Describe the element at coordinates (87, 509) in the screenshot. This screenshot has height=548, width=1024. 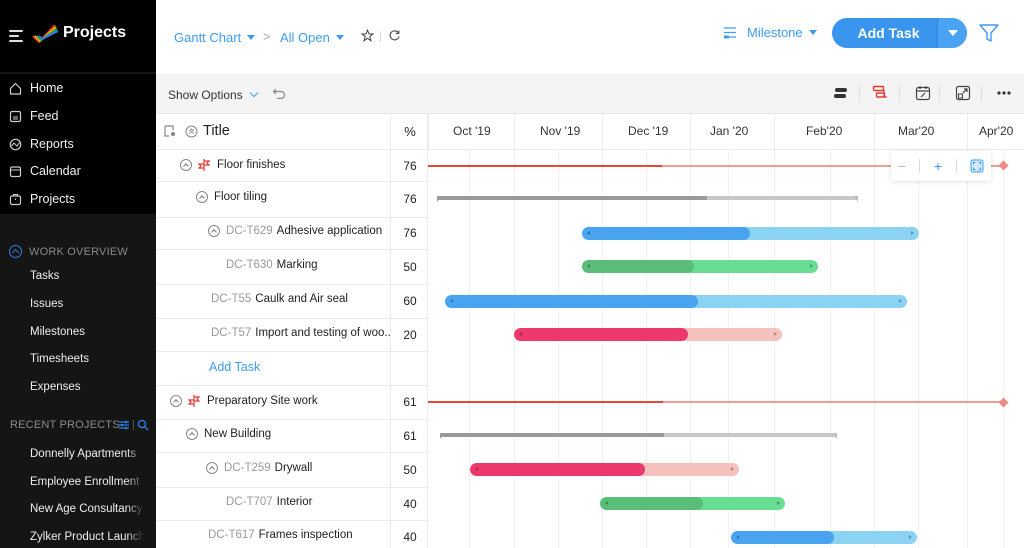
I see `recent-project-item: New Age Consultancy` at that location.